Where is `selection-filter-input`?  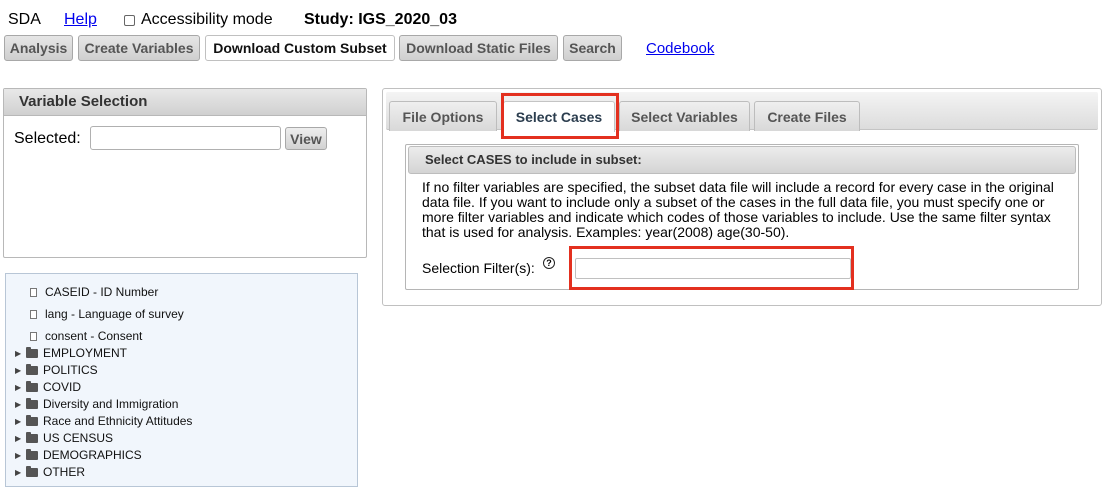 selection-filter-input is located at coordinates (713, 268).